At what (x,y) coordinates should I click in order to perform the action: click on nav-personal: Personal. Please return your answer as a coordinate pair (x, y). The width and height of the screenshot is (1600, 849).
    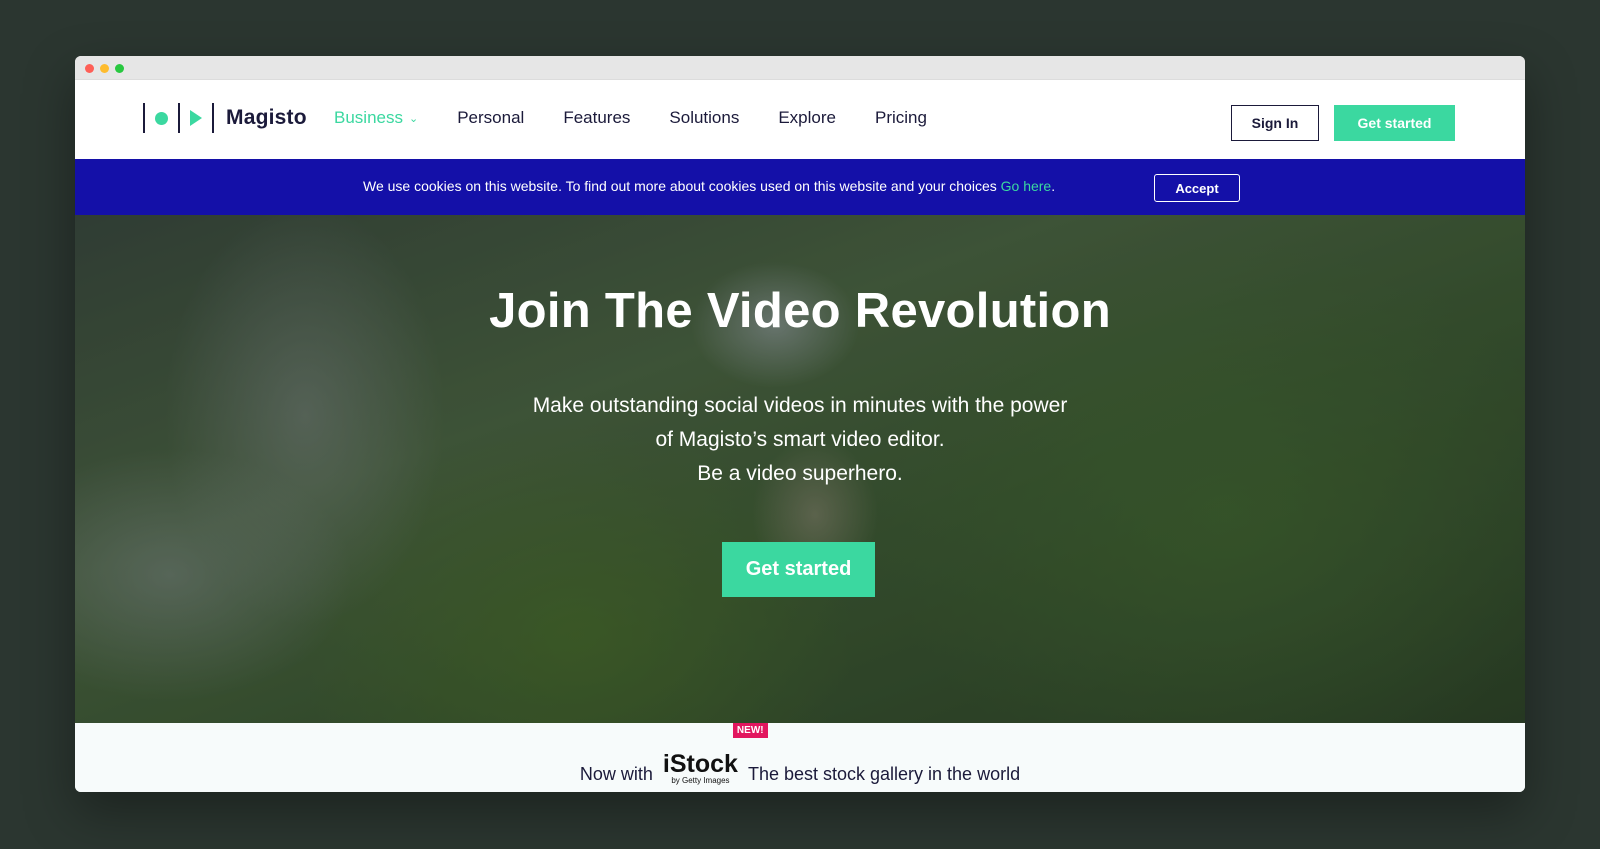
    Looking at the image, I should click on (490, 118).